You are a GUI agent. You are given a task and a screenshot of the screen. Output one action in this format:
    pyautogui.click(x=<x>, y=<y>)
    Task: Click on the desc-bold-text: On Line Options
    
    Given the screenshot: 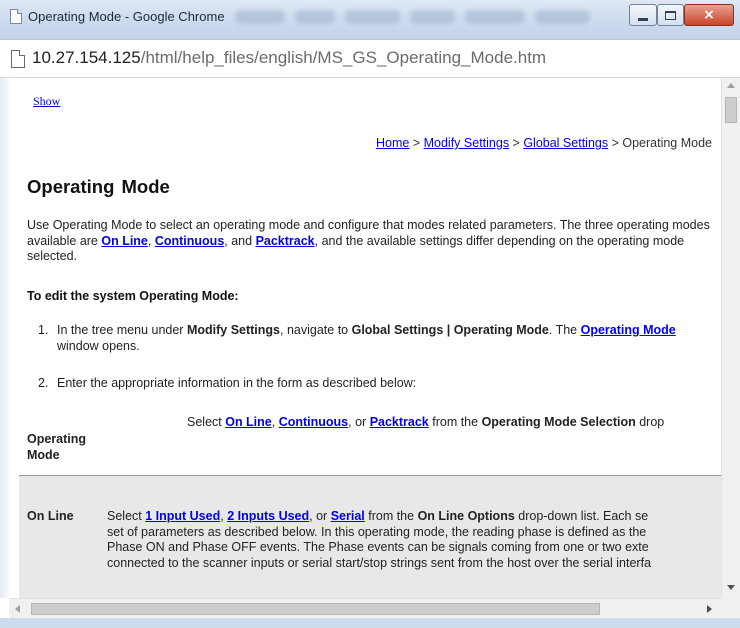 What is the action you would take?
    pyautogui.click(x=466, y=516)
    